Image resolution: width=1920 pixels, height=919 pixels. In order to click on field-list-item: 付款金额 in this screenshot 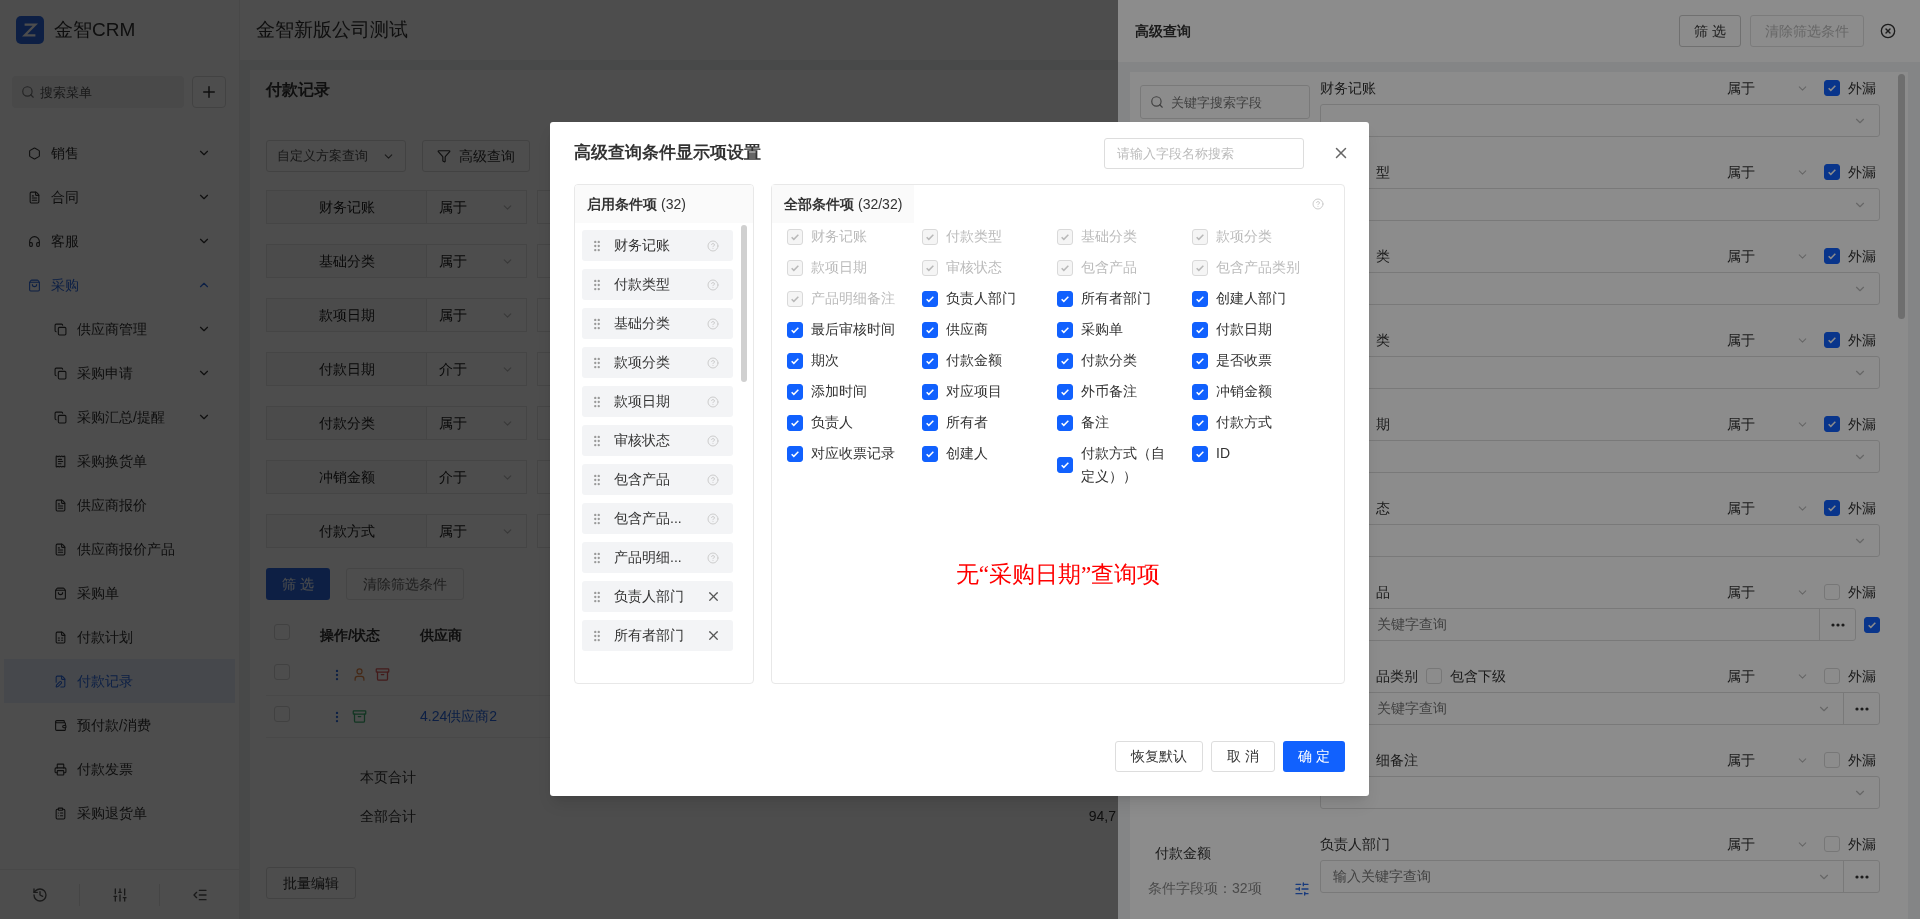, I will do `click(1225, 853)`.